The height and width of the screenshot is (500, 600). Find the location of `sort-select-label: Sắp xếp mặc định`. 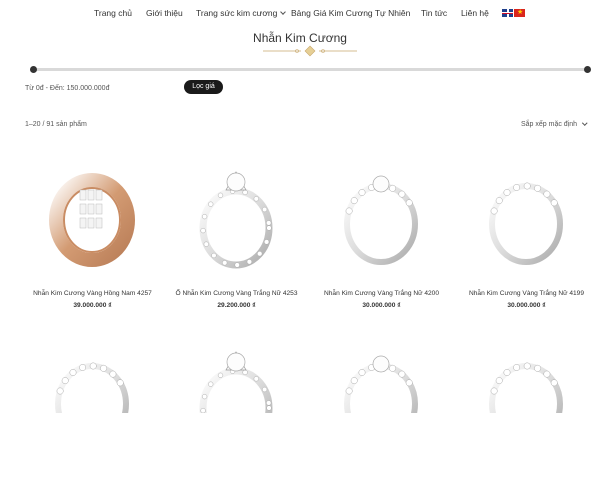

sort-select-label: Sắp xếp mặc định is located at coordinates (549, 124).